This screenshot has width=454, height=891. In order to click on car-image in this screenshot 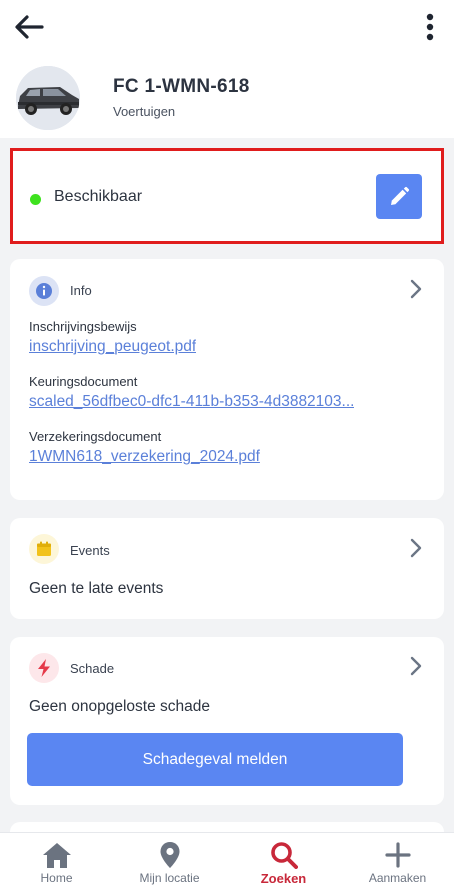, I will do `click(48, 98)`.